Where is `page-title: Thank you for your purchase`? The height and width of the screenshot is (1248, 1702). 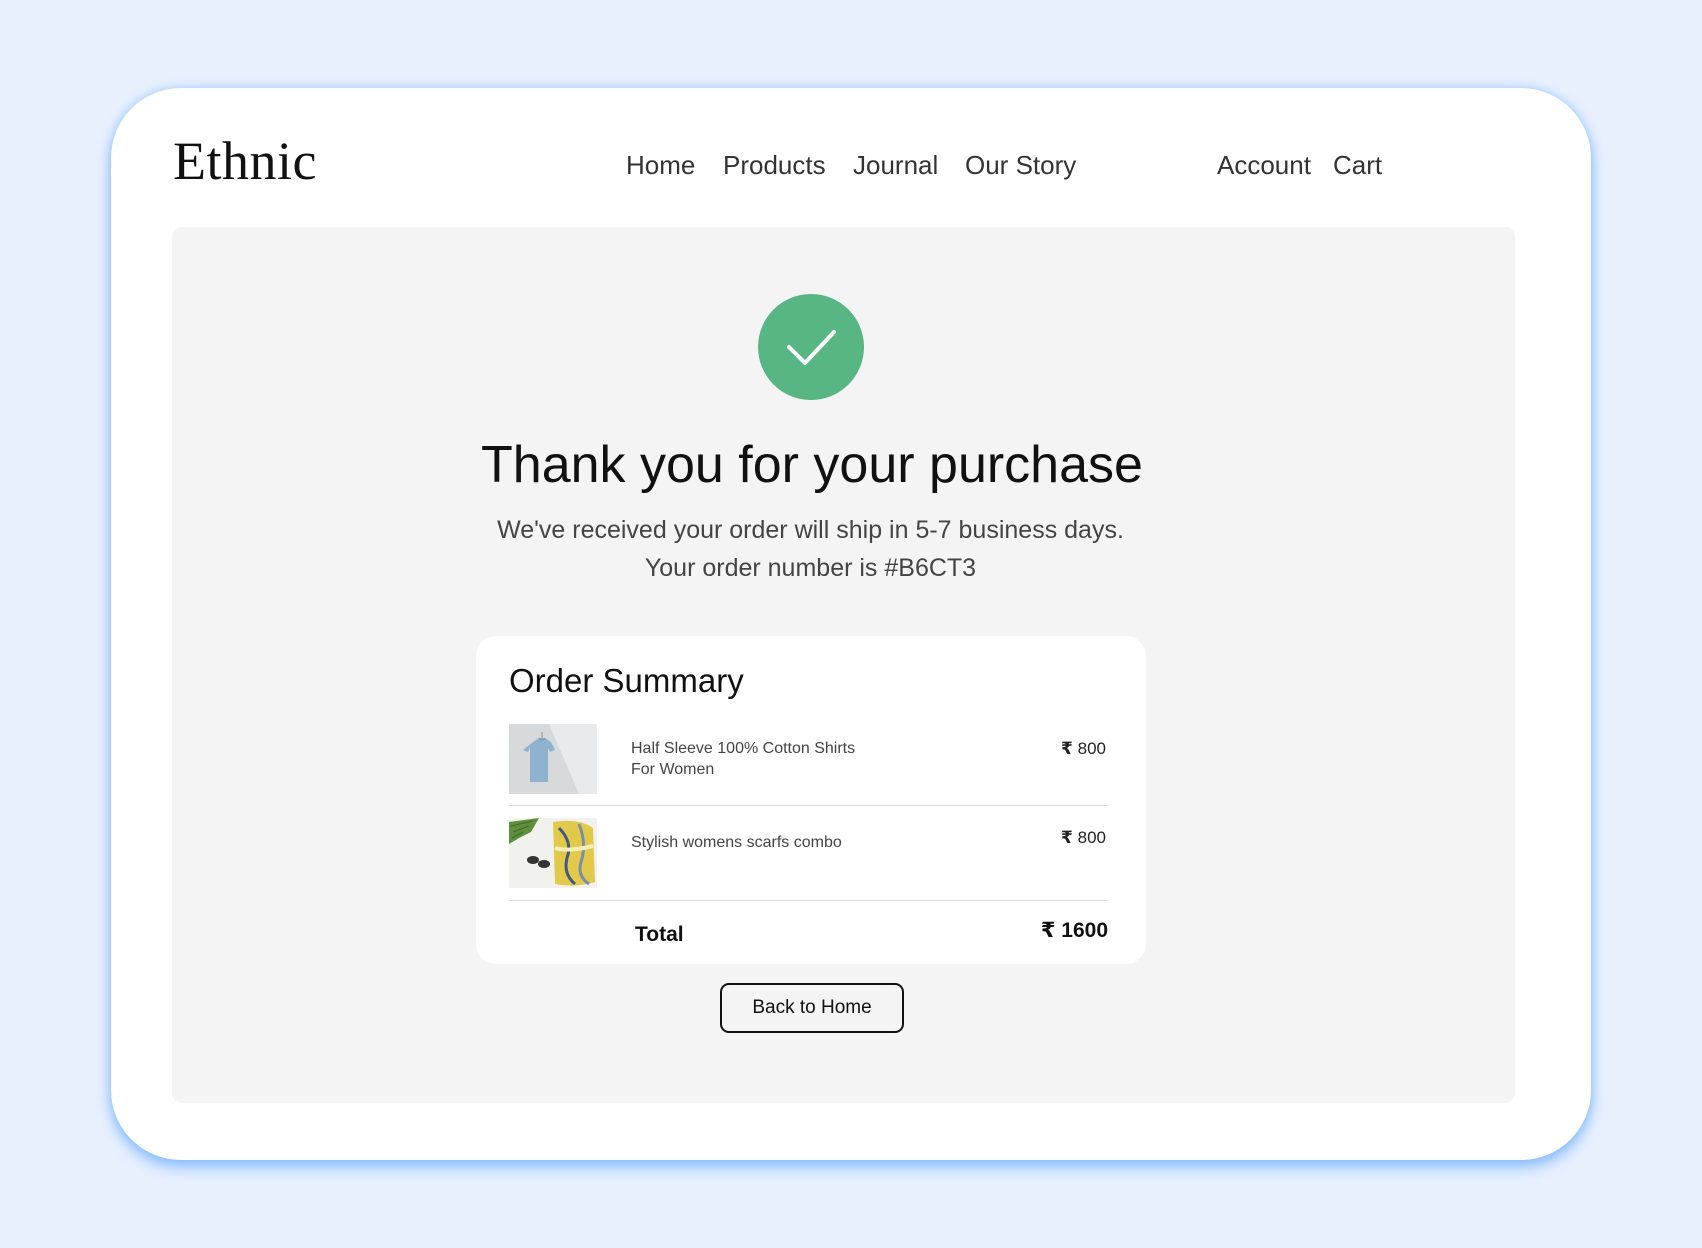
page-title: Thank you for your purchase is located at coordinates (812, 465).